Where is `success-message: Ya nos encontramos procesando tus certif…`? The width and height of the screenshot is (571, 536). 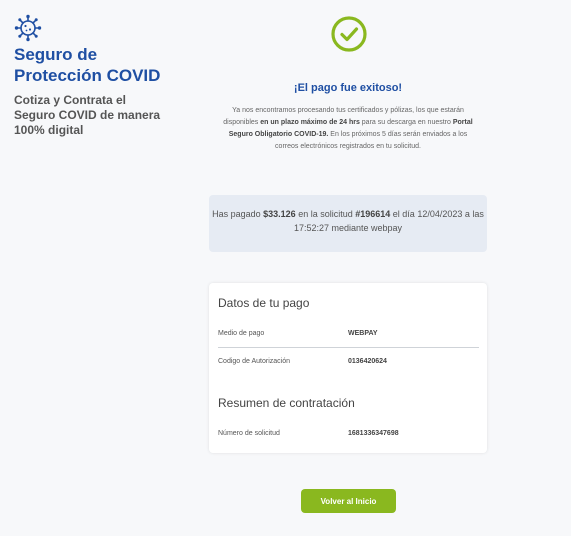
success-message: Ya nos encontramos procesando tus certif… is located at coordinates (348, 129).